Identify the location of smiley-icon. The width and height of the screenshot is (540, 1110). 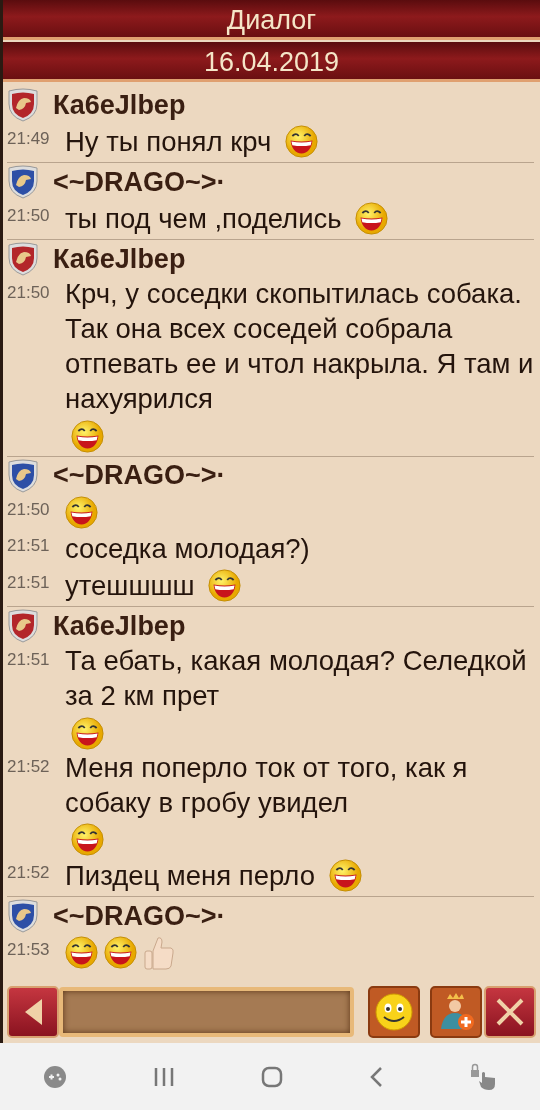
(394, 1012).